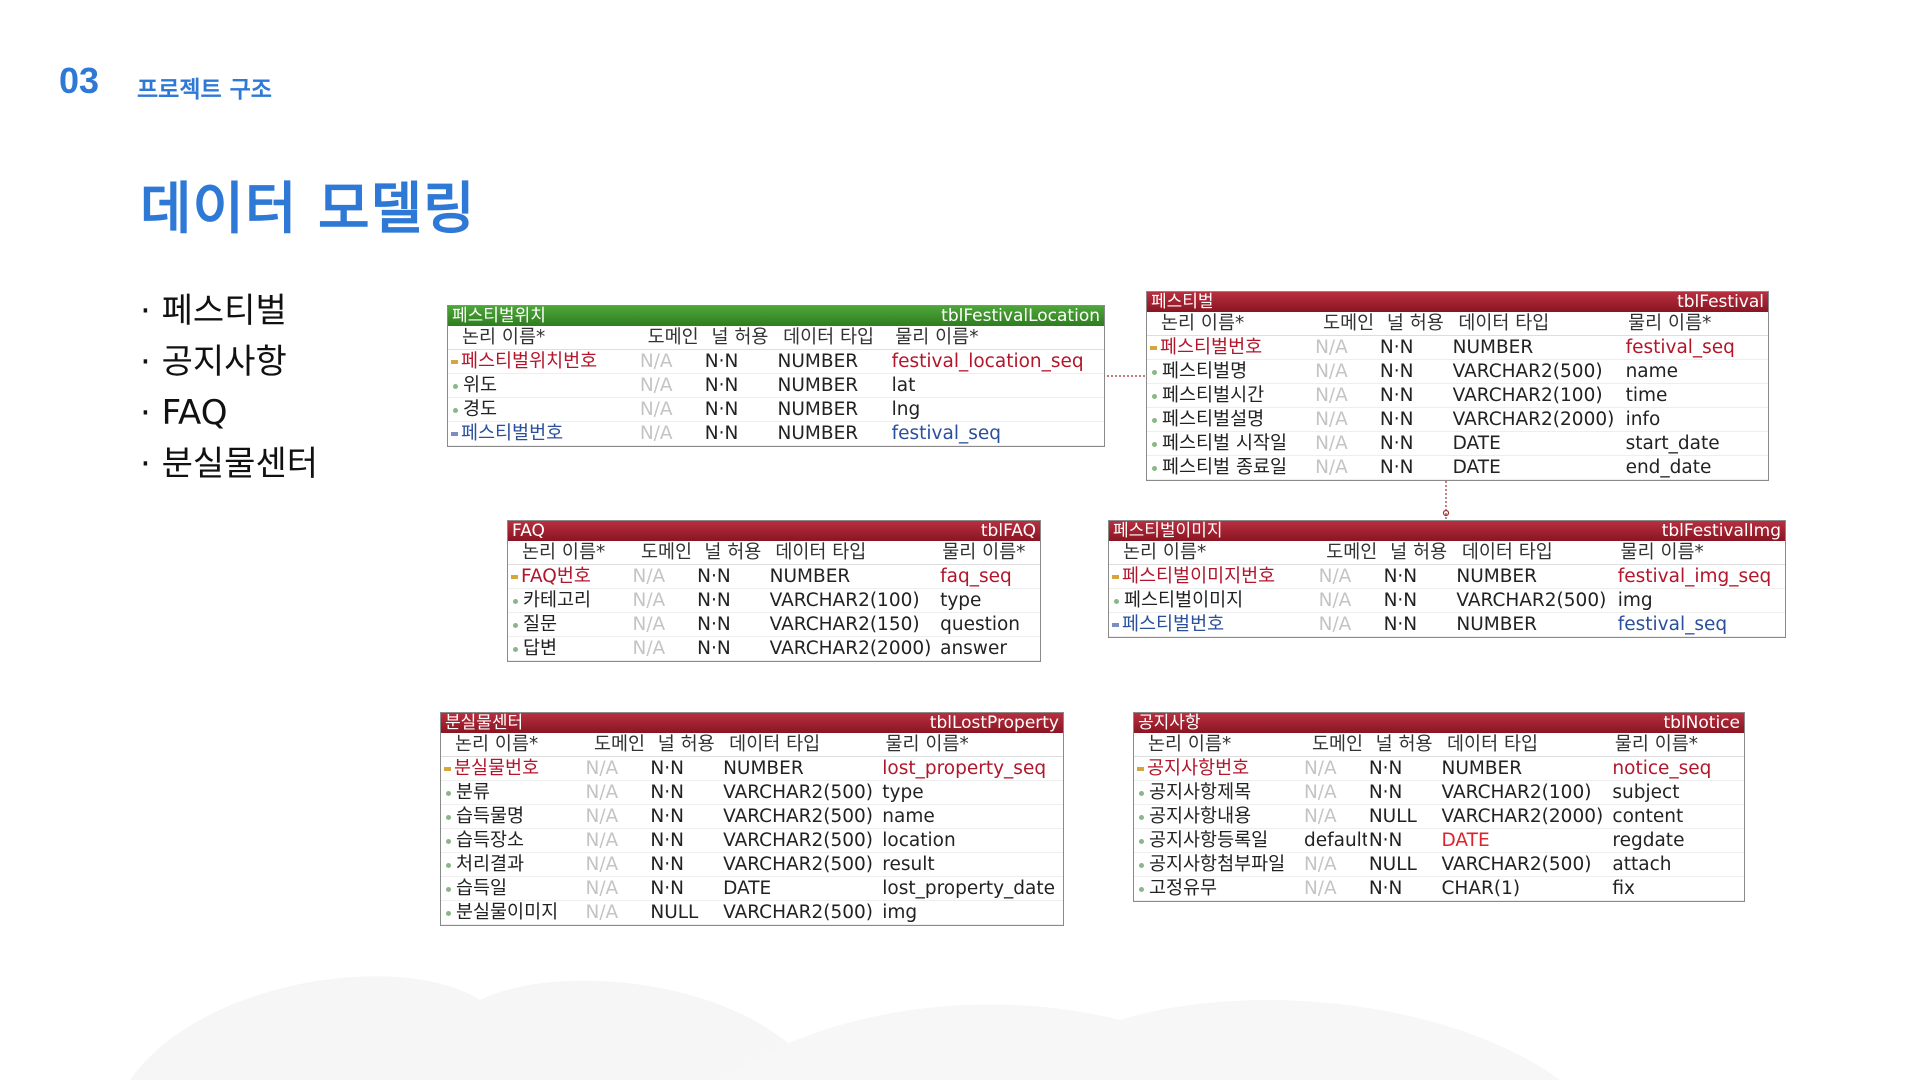 The height and width of the screenshot is (1080, 1920). I want to click on table-row: 공지사항내용 N/A NULL VARCHAR2(2000) content, so click(1439, 817).